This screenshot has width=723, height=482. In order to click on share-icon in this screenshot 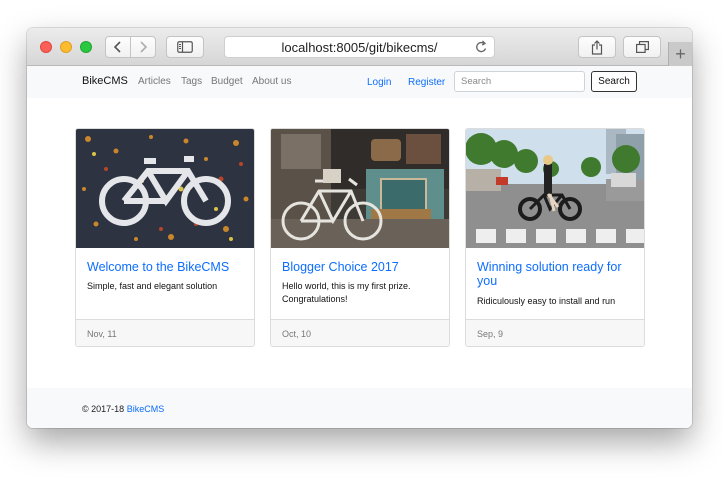, I will do `click(597, 47)`.